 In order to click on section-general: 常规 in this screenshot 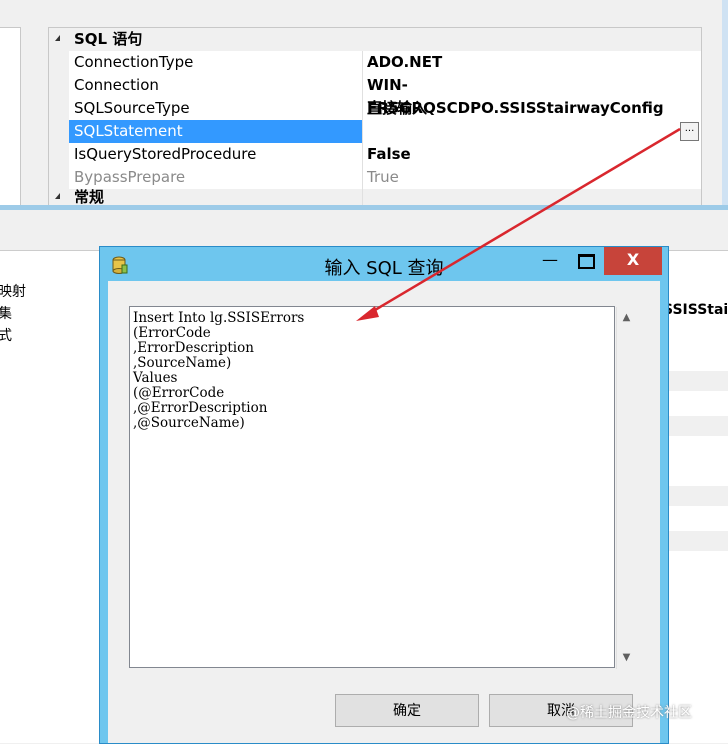, I will do `click(375, 197)`.